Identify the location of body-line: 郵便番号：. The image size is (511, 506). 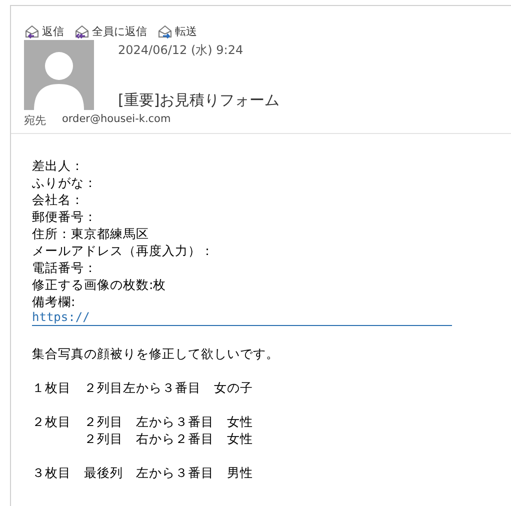
(64, 216).